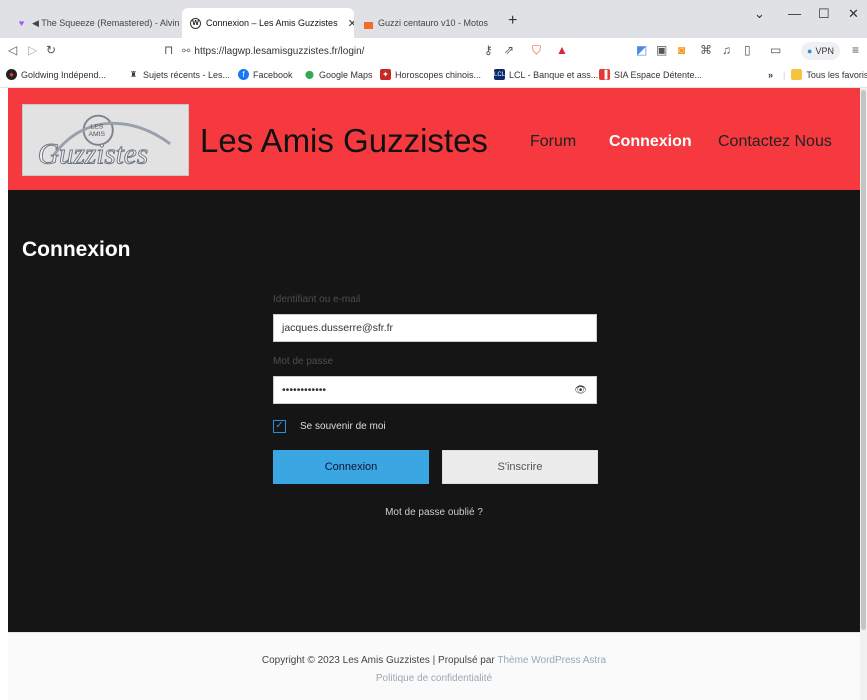  I want to click on tab-title: Connexion – Les Amis Guzzistes, so click(272, 23).